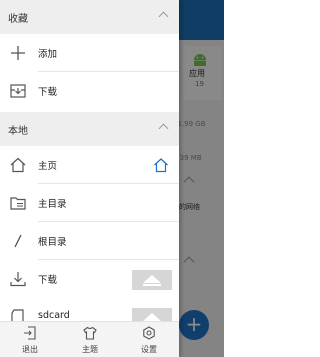 This screenshot has height=357, width=320. Describe the element at coordinates (89, 279) in the screenshot. I see `local-item-download: 下载` at that location.